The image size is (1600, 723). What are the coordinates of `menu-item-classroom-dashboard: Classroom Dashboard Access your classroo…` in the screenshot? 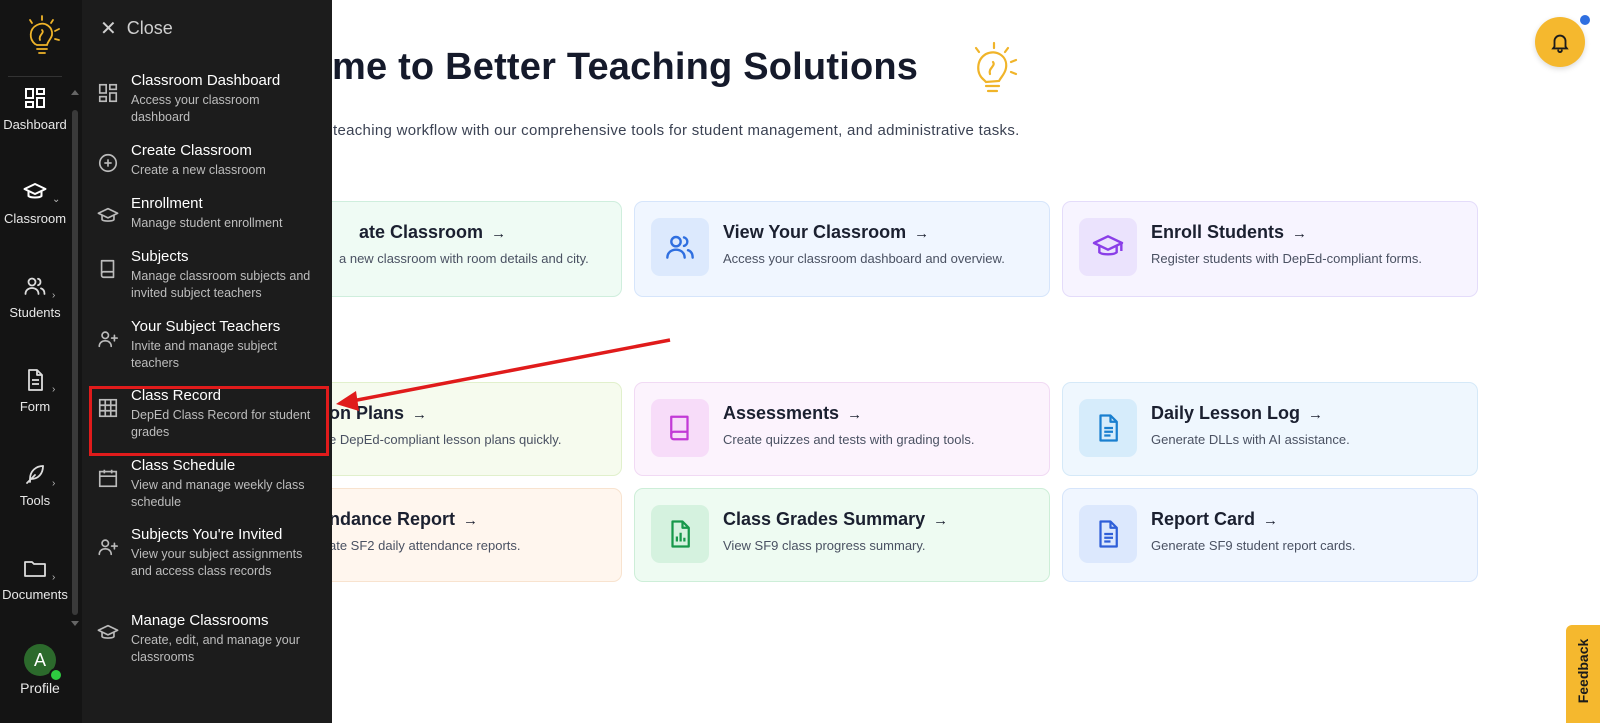 It's located at (207, 100).